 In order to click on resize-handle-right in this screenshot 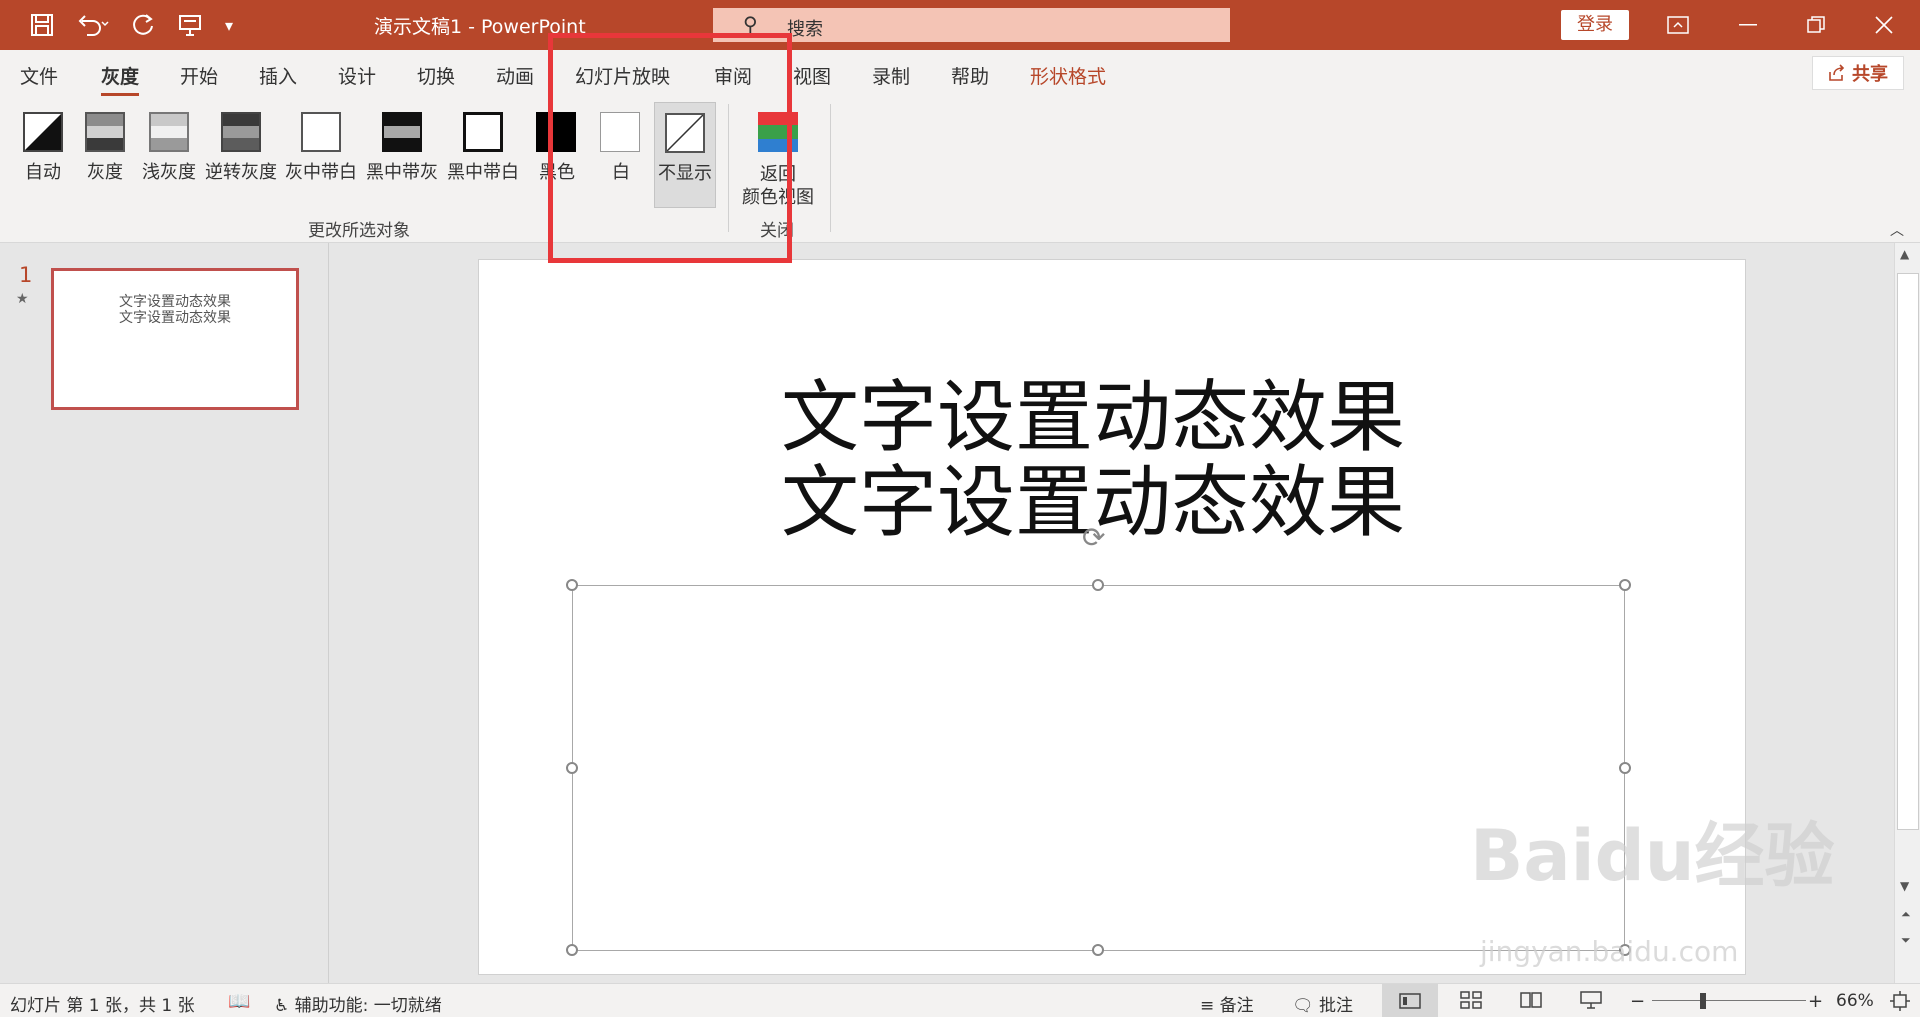, I will do `click(1625, 768)`.